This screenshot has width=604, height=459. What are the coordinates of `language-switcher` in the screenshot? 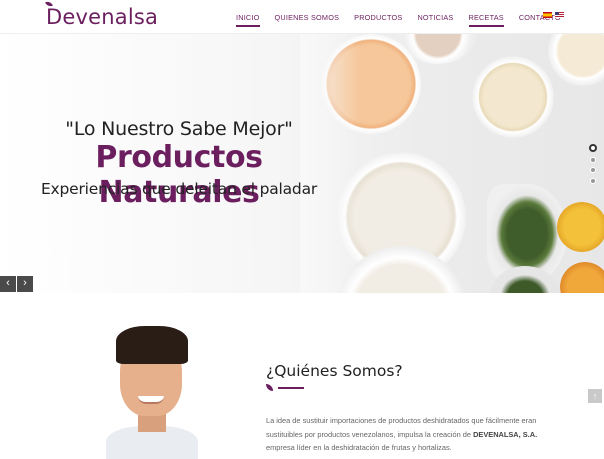 It's located at (553, 15).